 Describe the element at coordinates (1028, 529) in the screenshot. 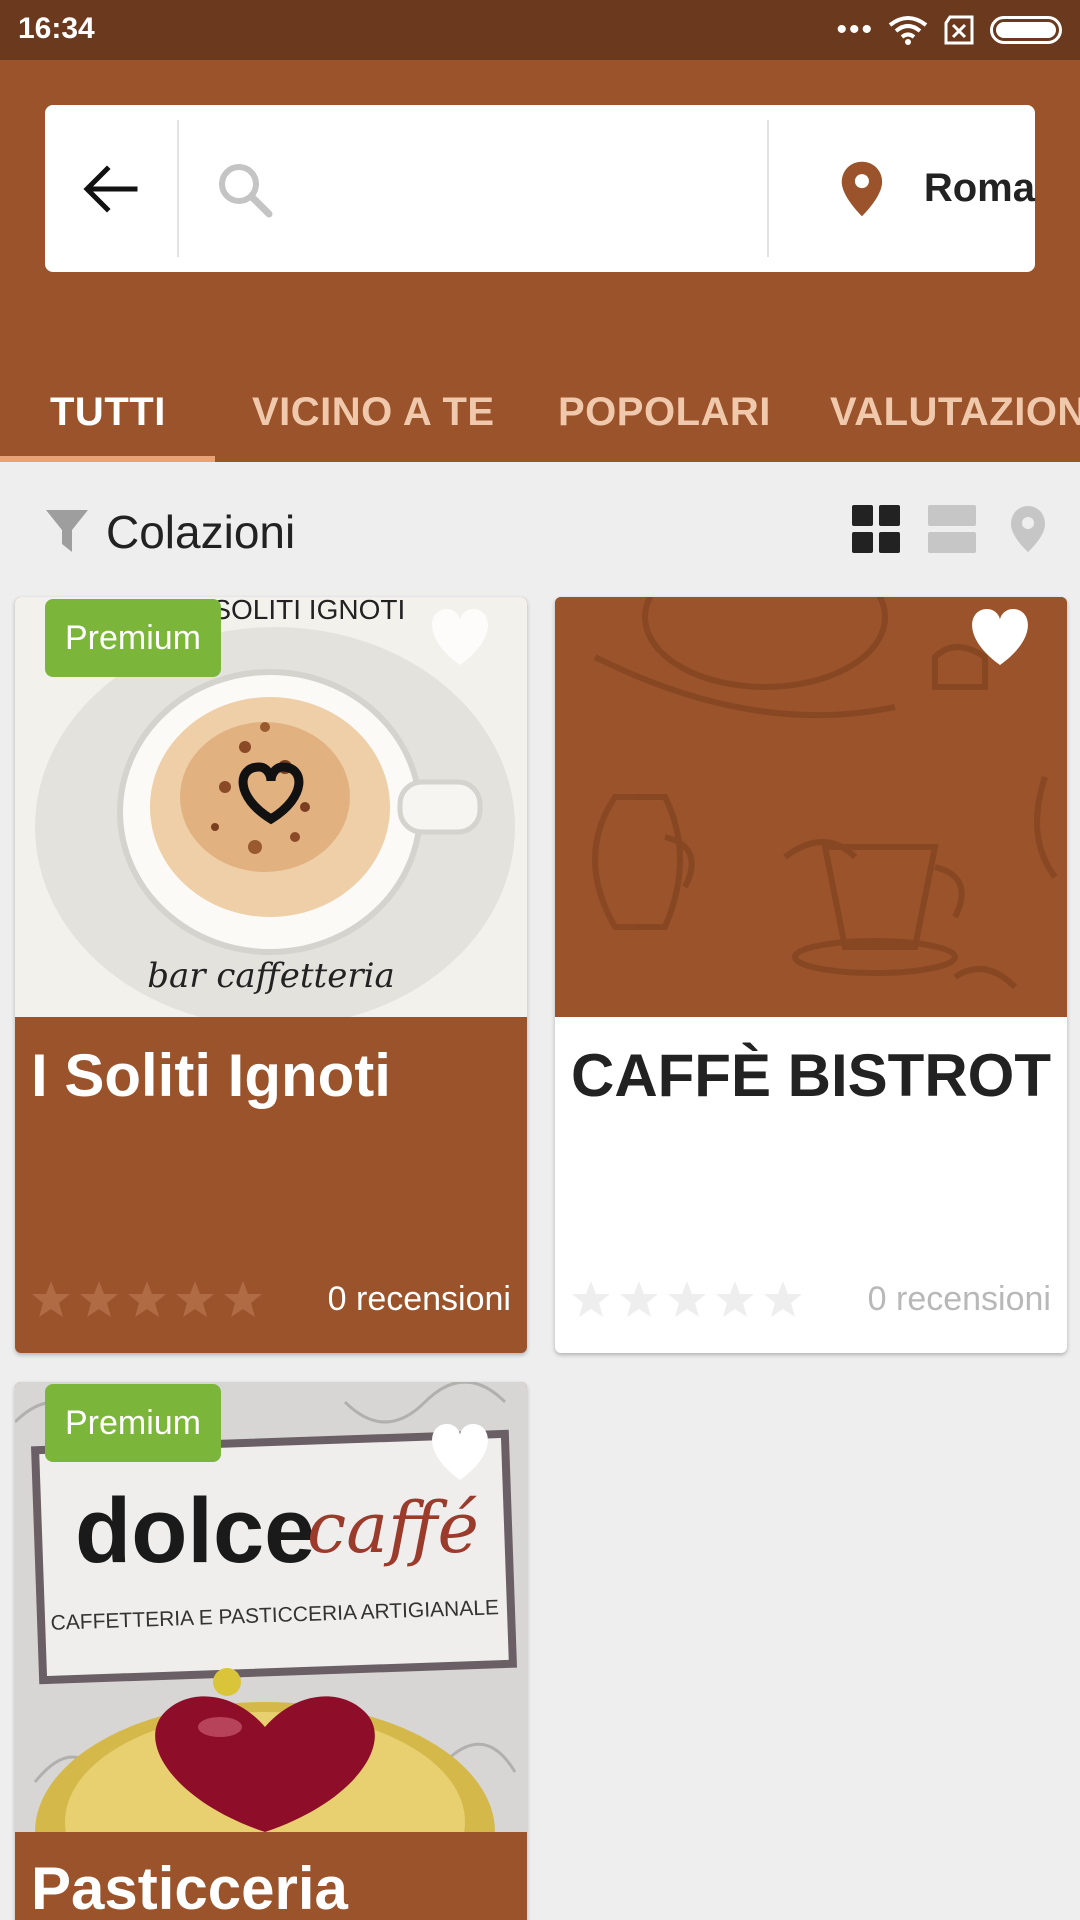

I see `map-view-icon` at that location.